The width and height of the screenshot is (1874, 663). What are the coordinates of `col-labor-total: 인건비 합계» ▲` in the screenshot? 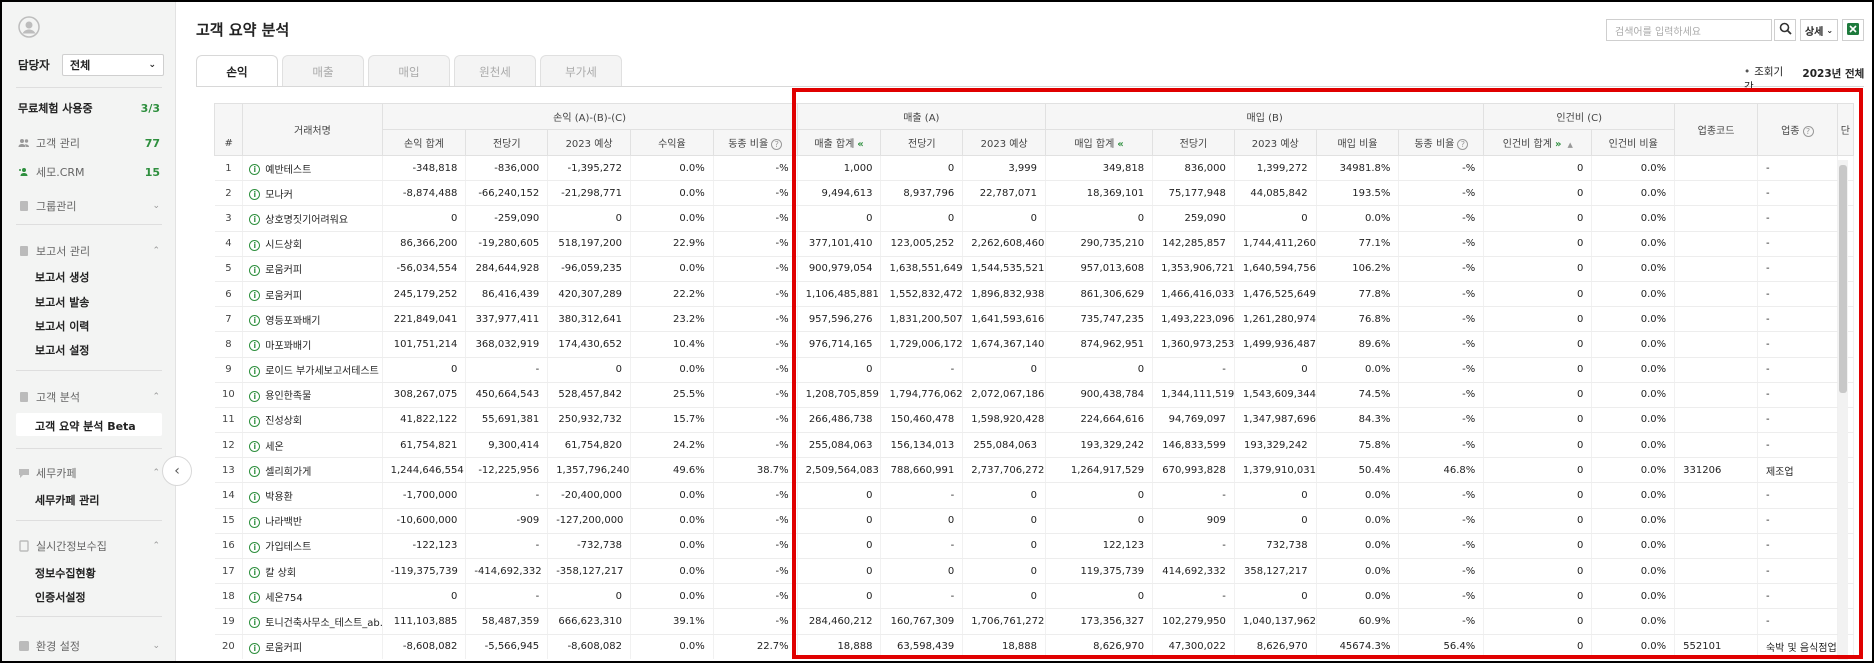 It's located at (1538, 142).